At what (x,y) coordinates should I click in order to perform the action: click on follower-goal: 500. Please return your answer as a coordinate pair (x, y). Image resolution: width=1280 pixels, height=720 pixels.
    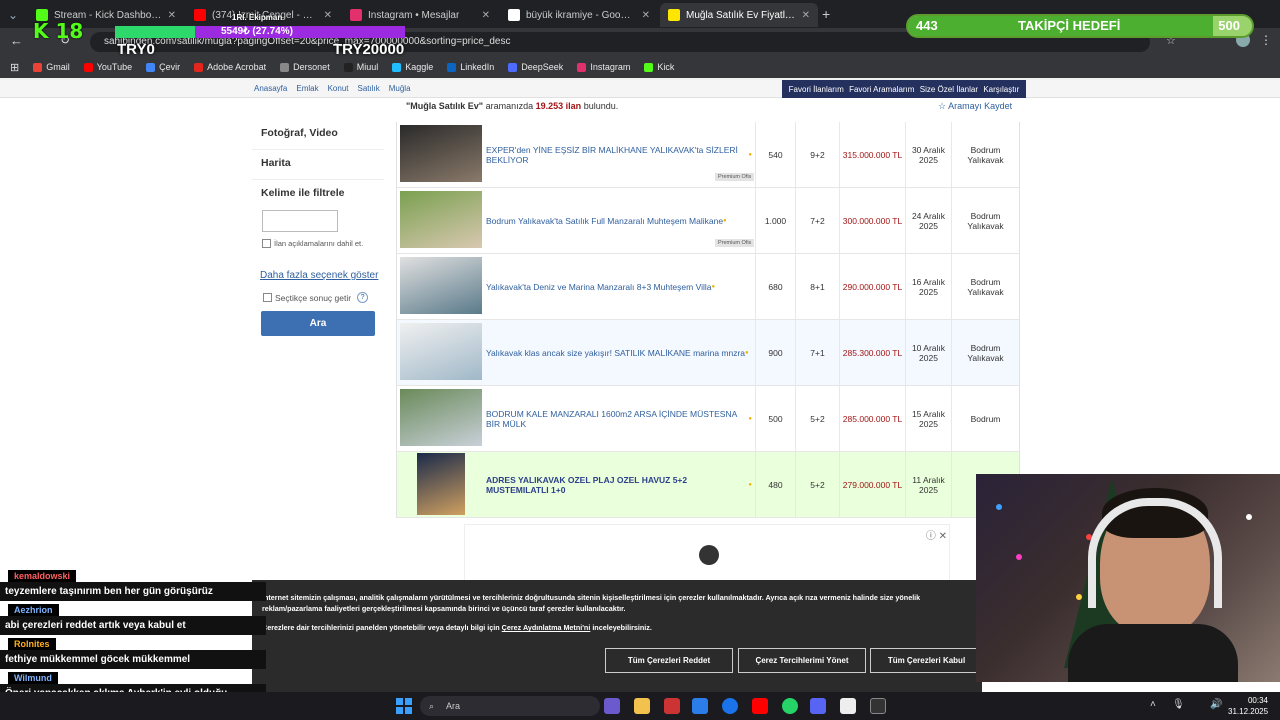
    Looking at the image, I should click on (1229, 25).